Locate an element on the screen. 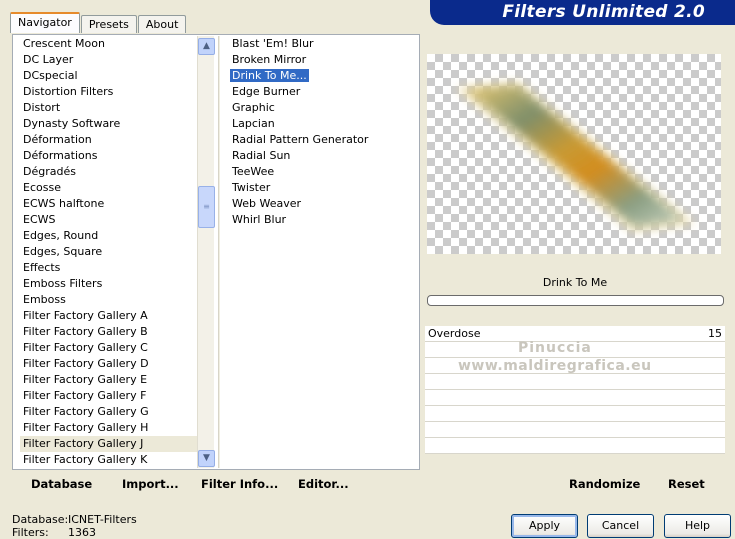 The width and height of the screenshot is (735, 539). database-button: Database is located at coordinates (61, 484).